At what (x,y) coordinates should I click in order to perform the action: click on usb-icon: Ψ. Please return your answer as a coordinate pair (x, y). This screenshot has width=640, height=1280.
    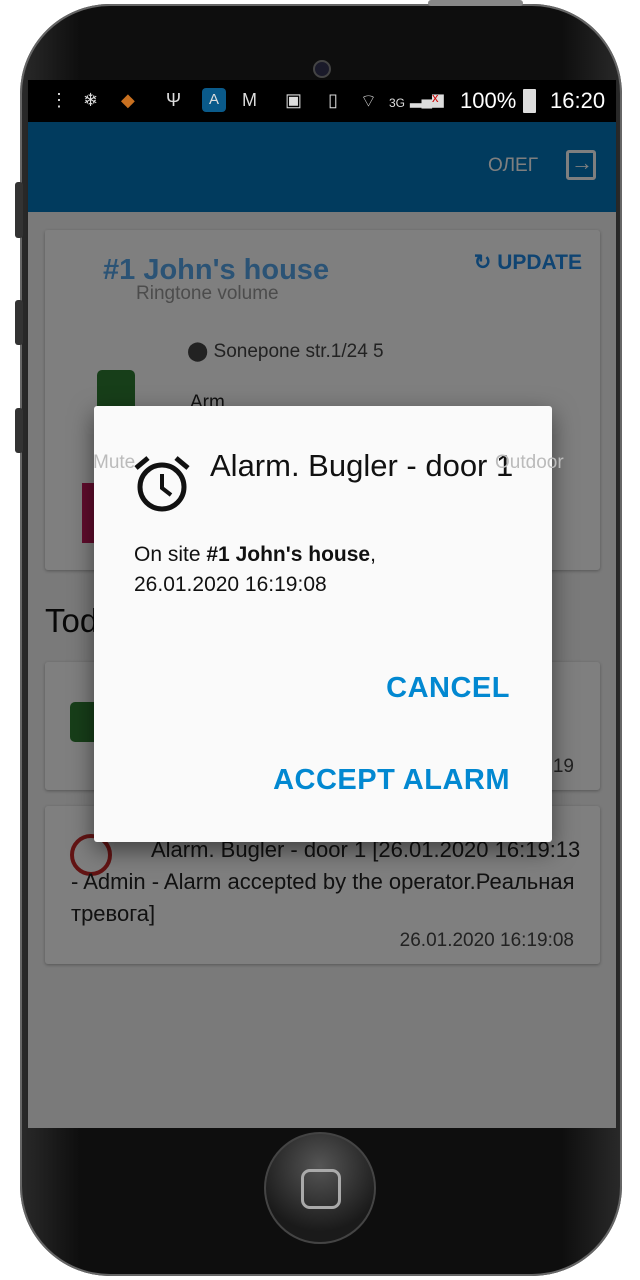
    Looking at the image, I should click on (174, 100).